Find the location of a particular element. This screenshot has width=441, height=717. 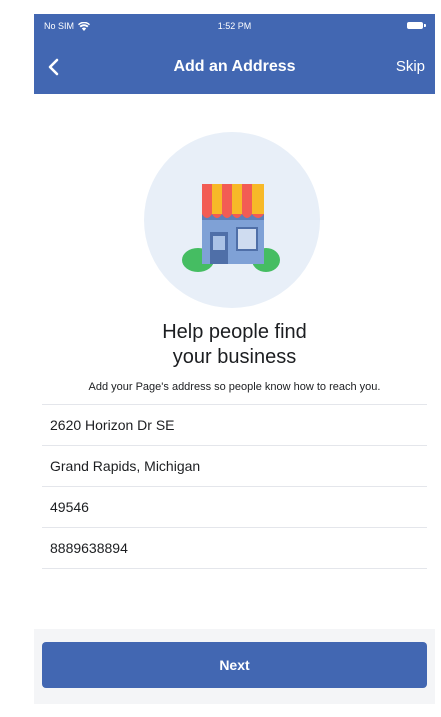

nav-bar: Add an Address Skip is located at coordinates (234, 67).